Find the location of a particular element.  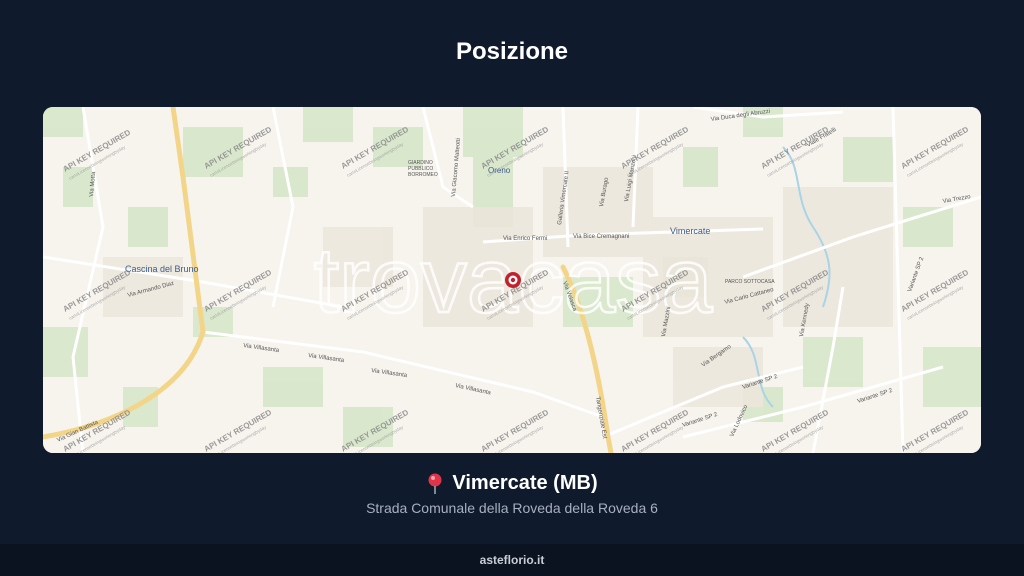

street-label: Via Bice Cremagnani is located at coordinates (601, 237).